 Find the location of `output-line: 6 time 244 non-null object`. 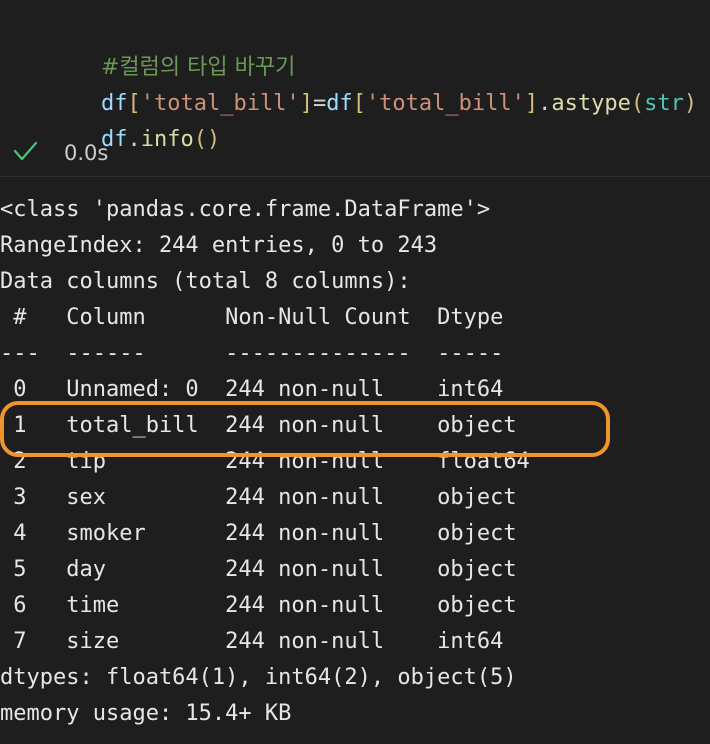

output-line: 6 time 244 non-null object is located at coordinates (258, 605).